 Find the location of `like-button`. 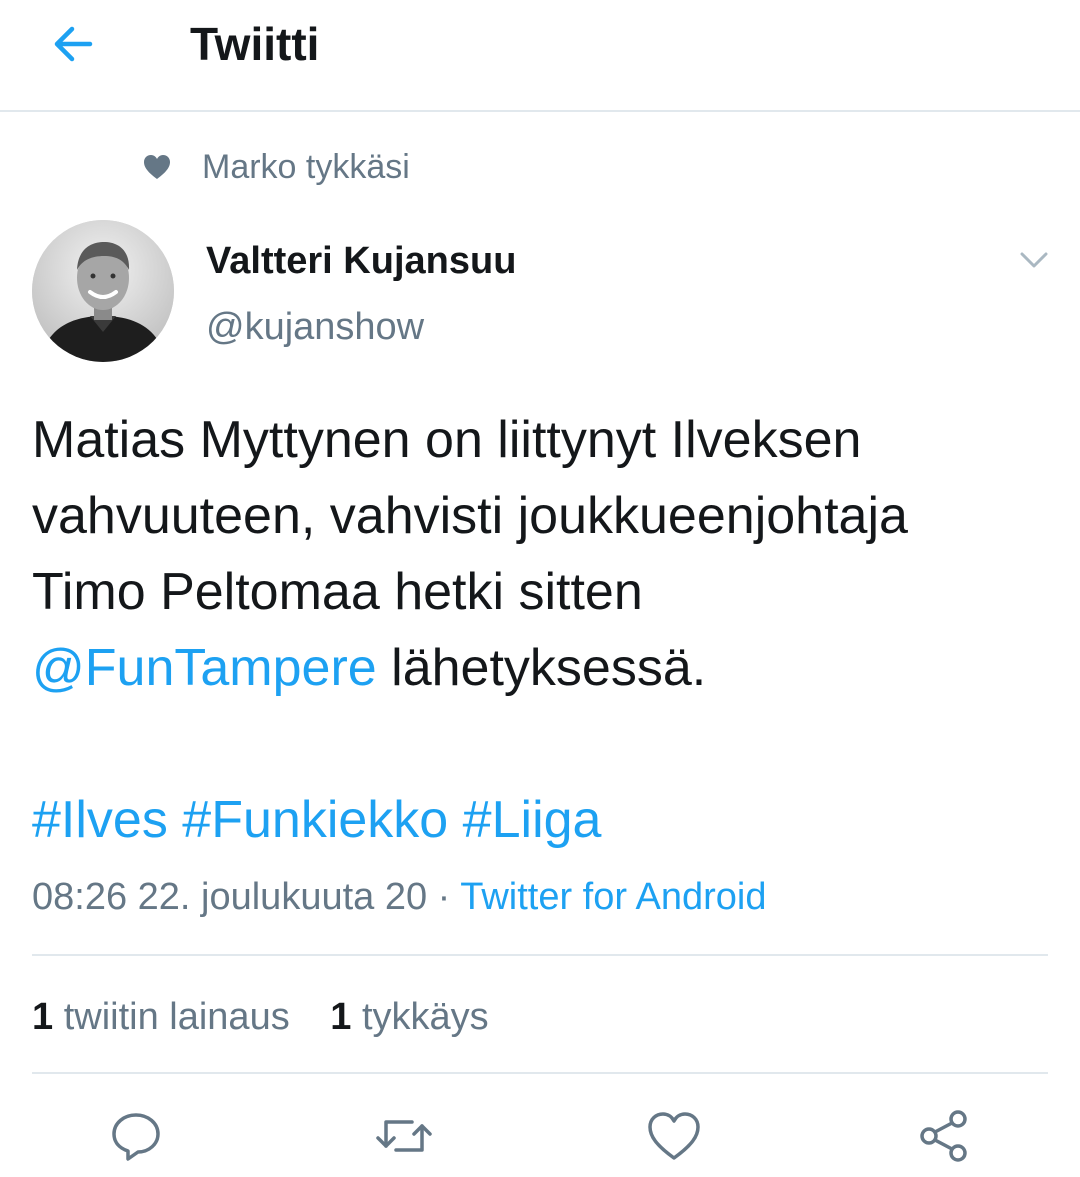

like-button is located at coordinates (674, 1136).